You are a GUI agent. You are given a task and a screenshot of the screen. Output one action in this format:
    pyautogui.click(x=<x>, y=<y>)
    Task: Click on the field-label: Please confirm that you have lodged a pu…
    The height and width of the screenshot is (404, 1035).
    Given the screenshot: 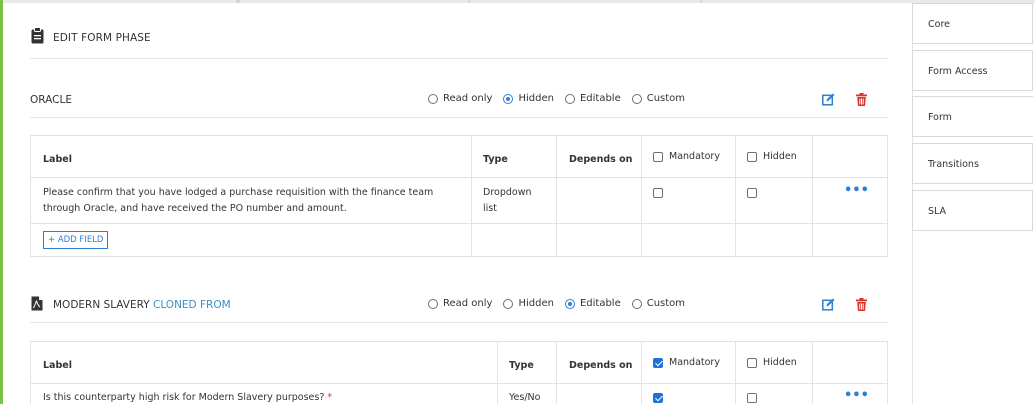 What is the action you would take?
    pyautogui.click(x=238, y=201)
    